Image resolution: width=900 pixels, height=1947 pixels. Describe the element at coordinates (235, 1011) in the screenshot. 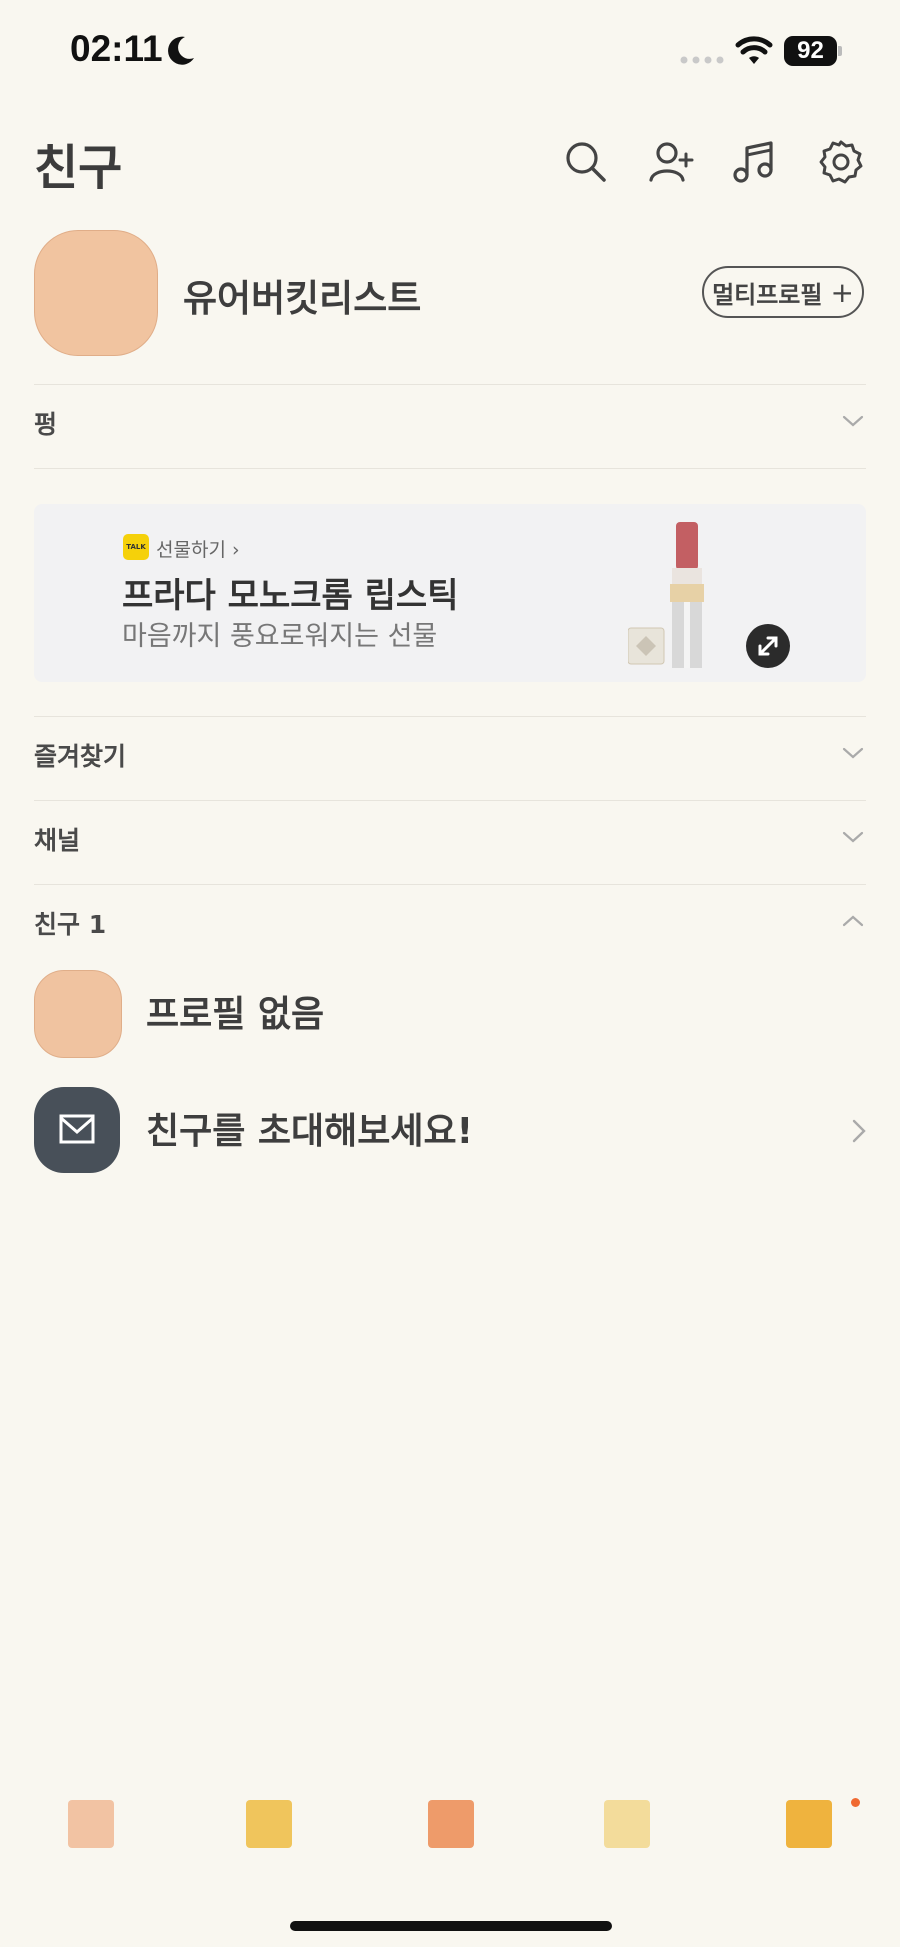

I see `friend-name: 프로필 없음` at that location.